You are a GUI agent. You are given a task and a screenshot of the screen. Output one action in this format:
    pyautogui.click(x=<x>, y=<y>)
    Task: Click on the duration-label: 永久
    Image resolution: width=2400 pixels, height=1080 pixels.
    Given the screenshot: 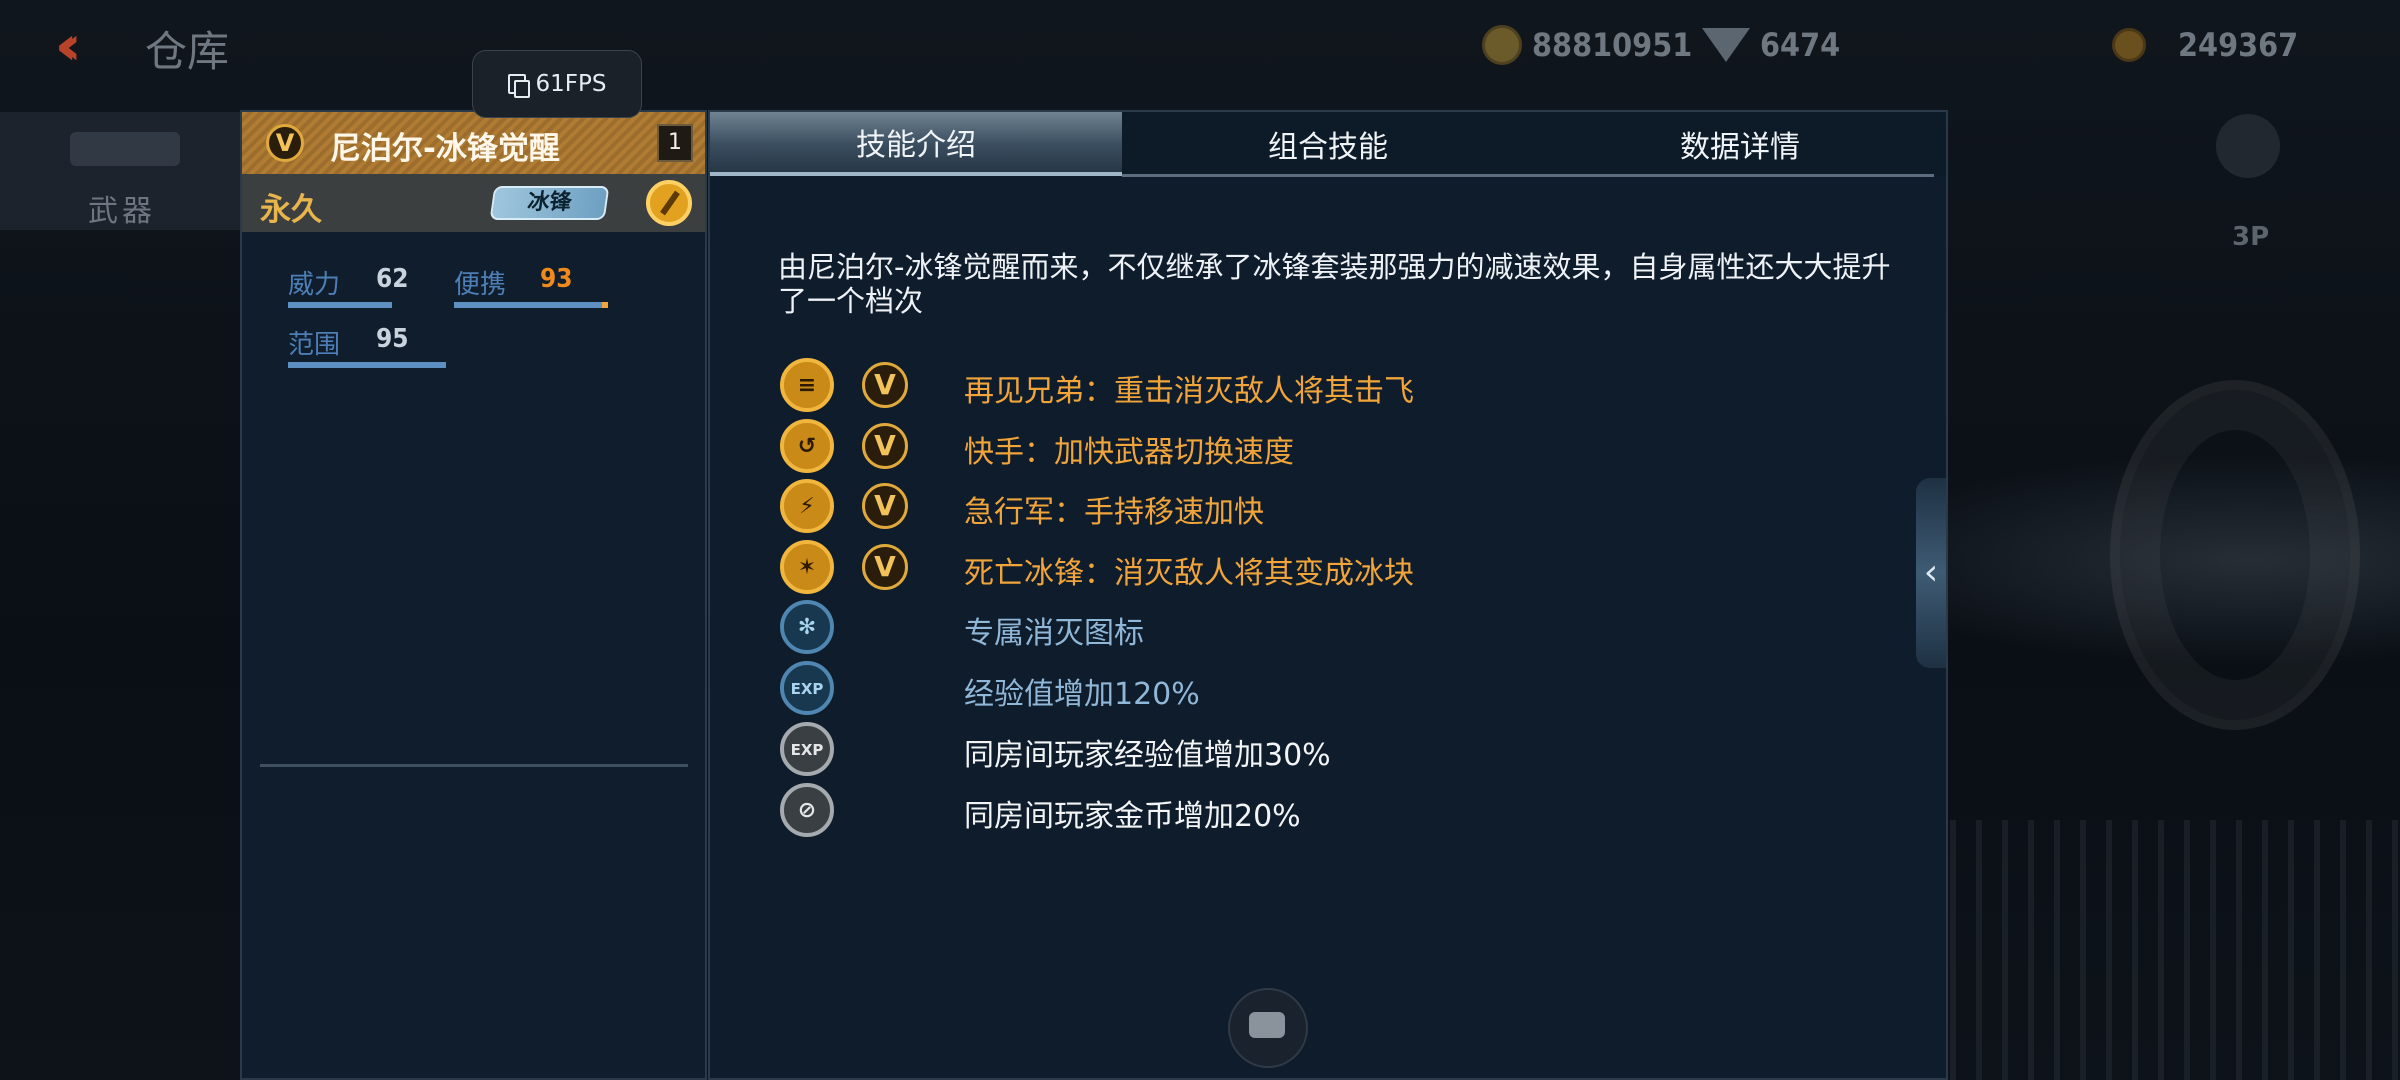 What is the action you would take?
    pyautogui.click(x=291, y=210)
    